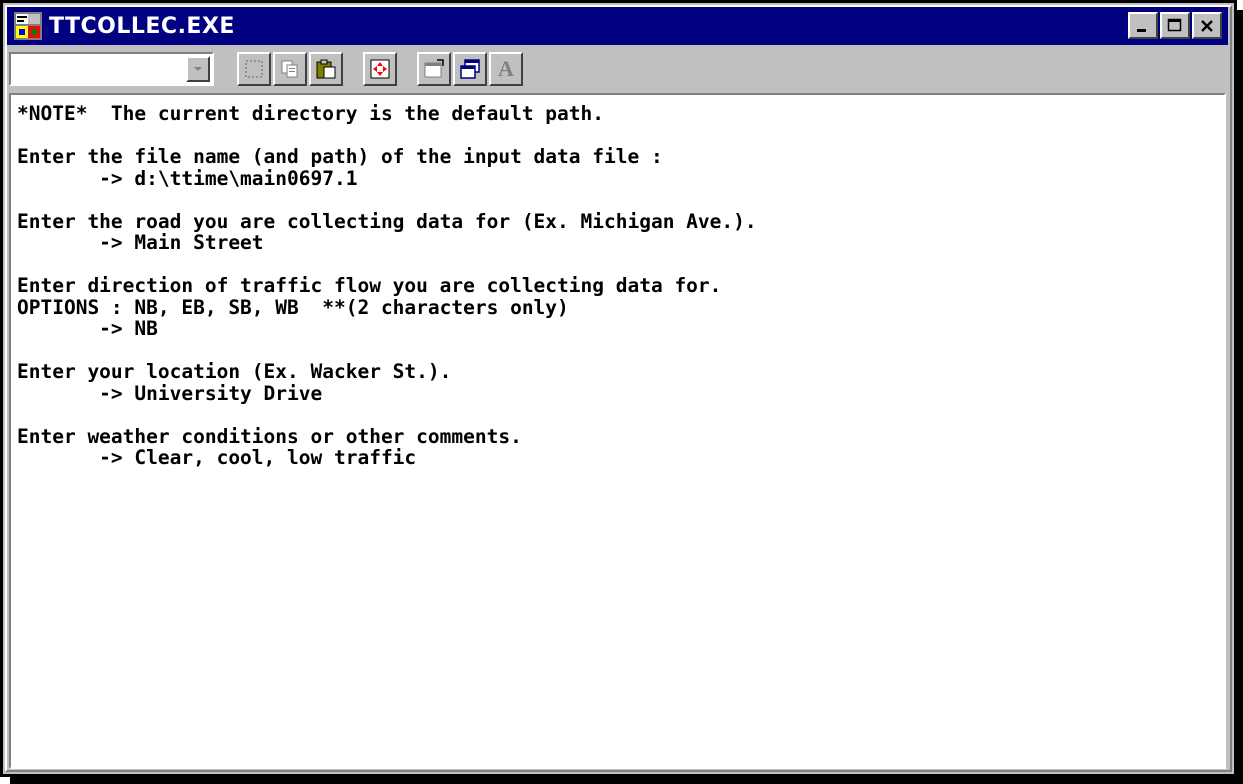  I want to click on paste-button, so click(326, 69).